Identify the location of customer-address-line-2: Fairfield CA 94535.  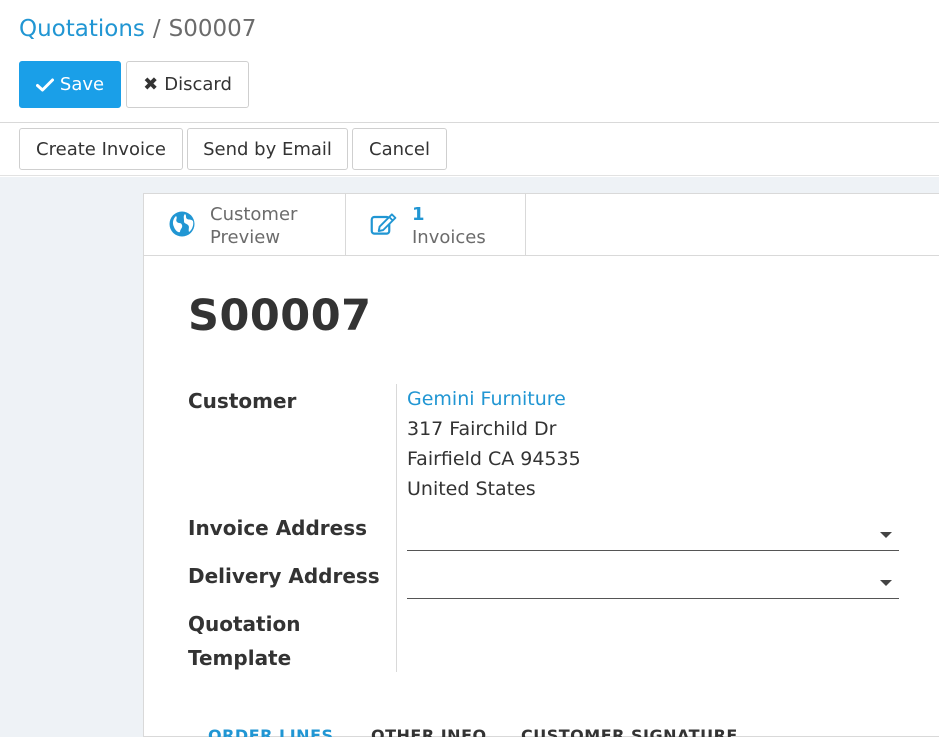
(494, 459).